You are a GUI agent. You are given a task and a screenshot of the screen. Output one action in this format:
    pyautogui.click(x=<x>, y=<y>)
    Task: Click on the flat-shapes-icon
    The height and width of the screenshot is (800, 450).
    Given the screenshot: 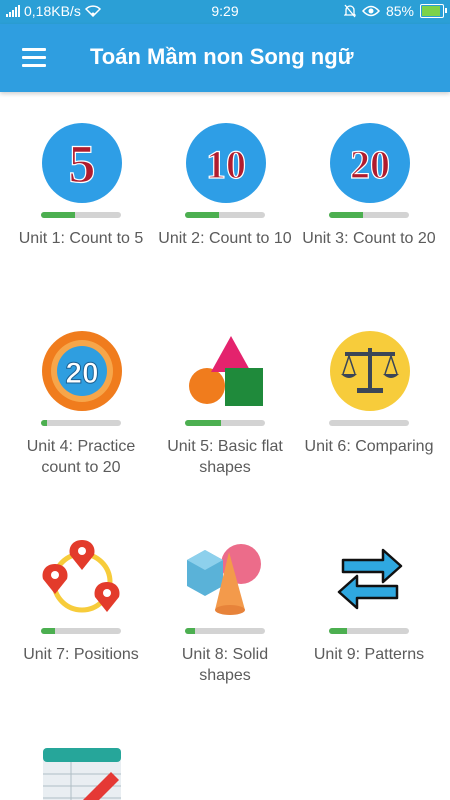 What is the action you would take?
    pyautogui.click(x=226, y=371)
    